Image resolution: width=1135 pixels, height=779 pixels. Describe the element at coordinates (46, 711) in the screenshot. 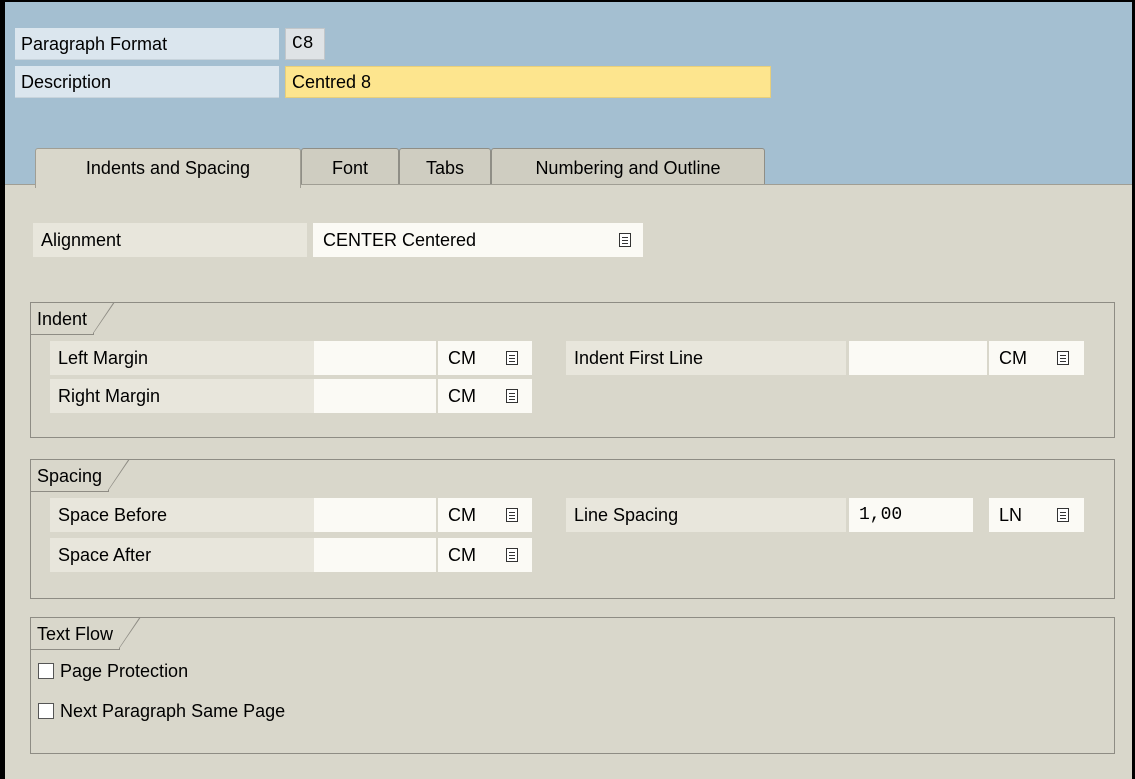

I see `next-paragraph-same-page-checkbox` at that location.